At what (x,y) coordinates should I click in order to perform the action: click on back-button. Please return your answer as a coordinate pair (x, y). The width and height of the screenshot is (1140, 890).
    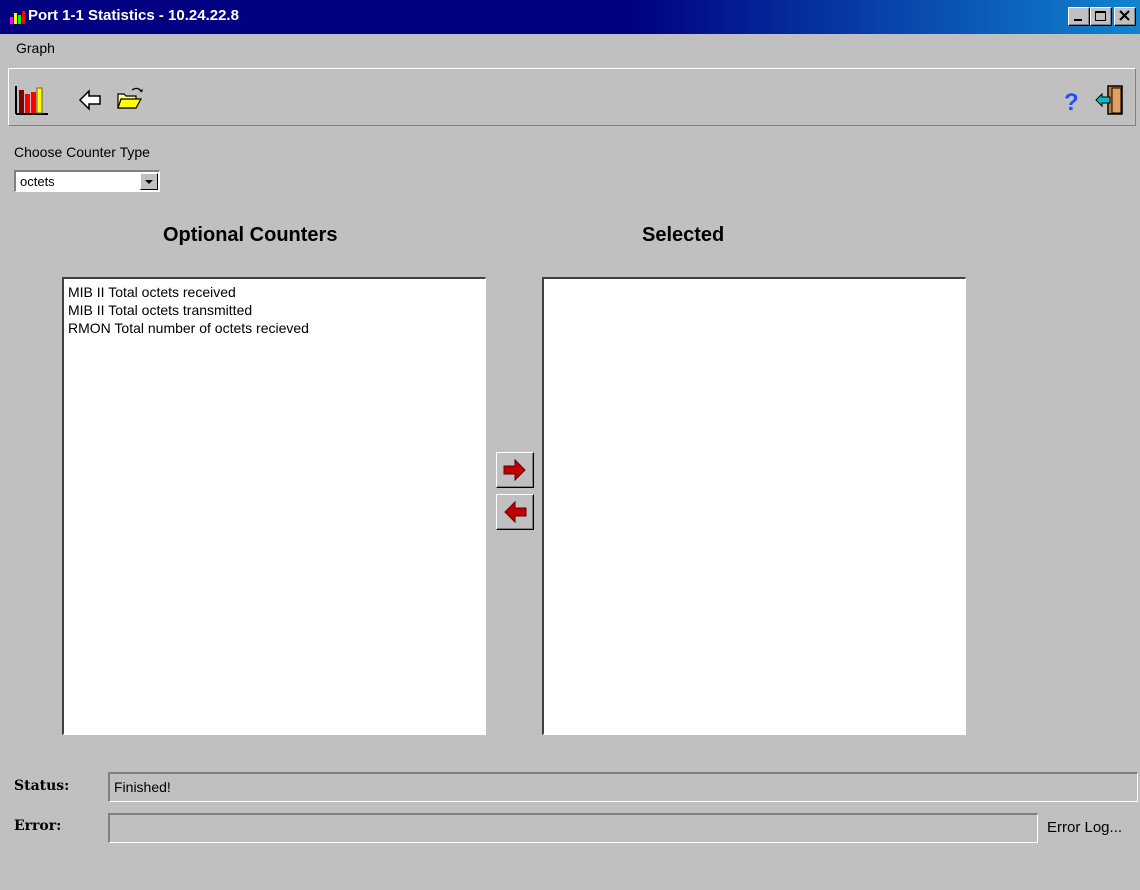
    Looking at the image, I should click on (94, 100).